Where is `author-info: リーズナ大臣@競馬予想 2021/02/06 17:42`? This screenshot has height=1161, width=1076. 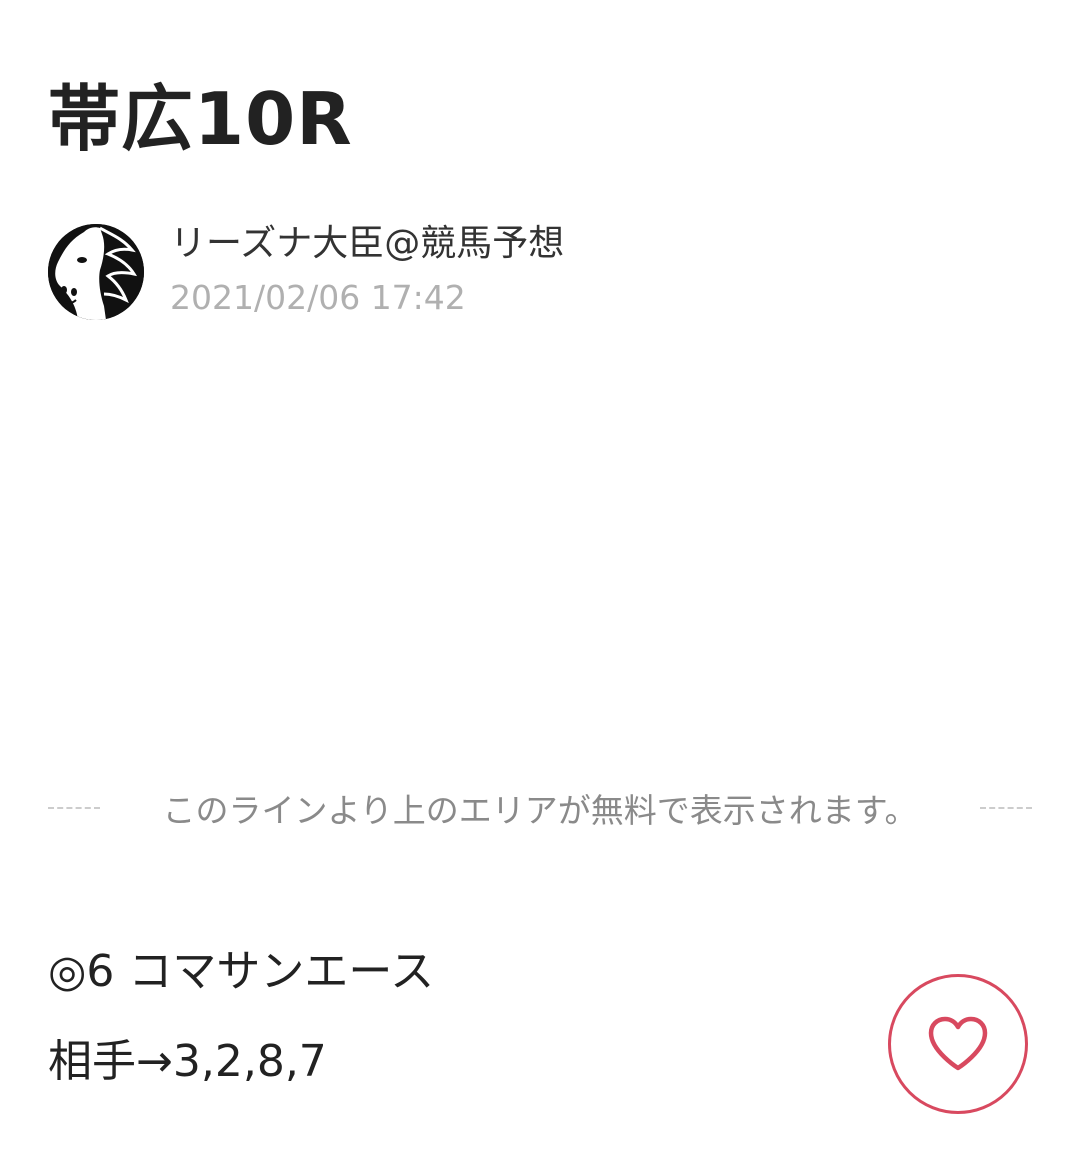
author-info: リーズナ大臣@競馬予想 2021/02/06 17:42 is located at coordinates (306, 273).